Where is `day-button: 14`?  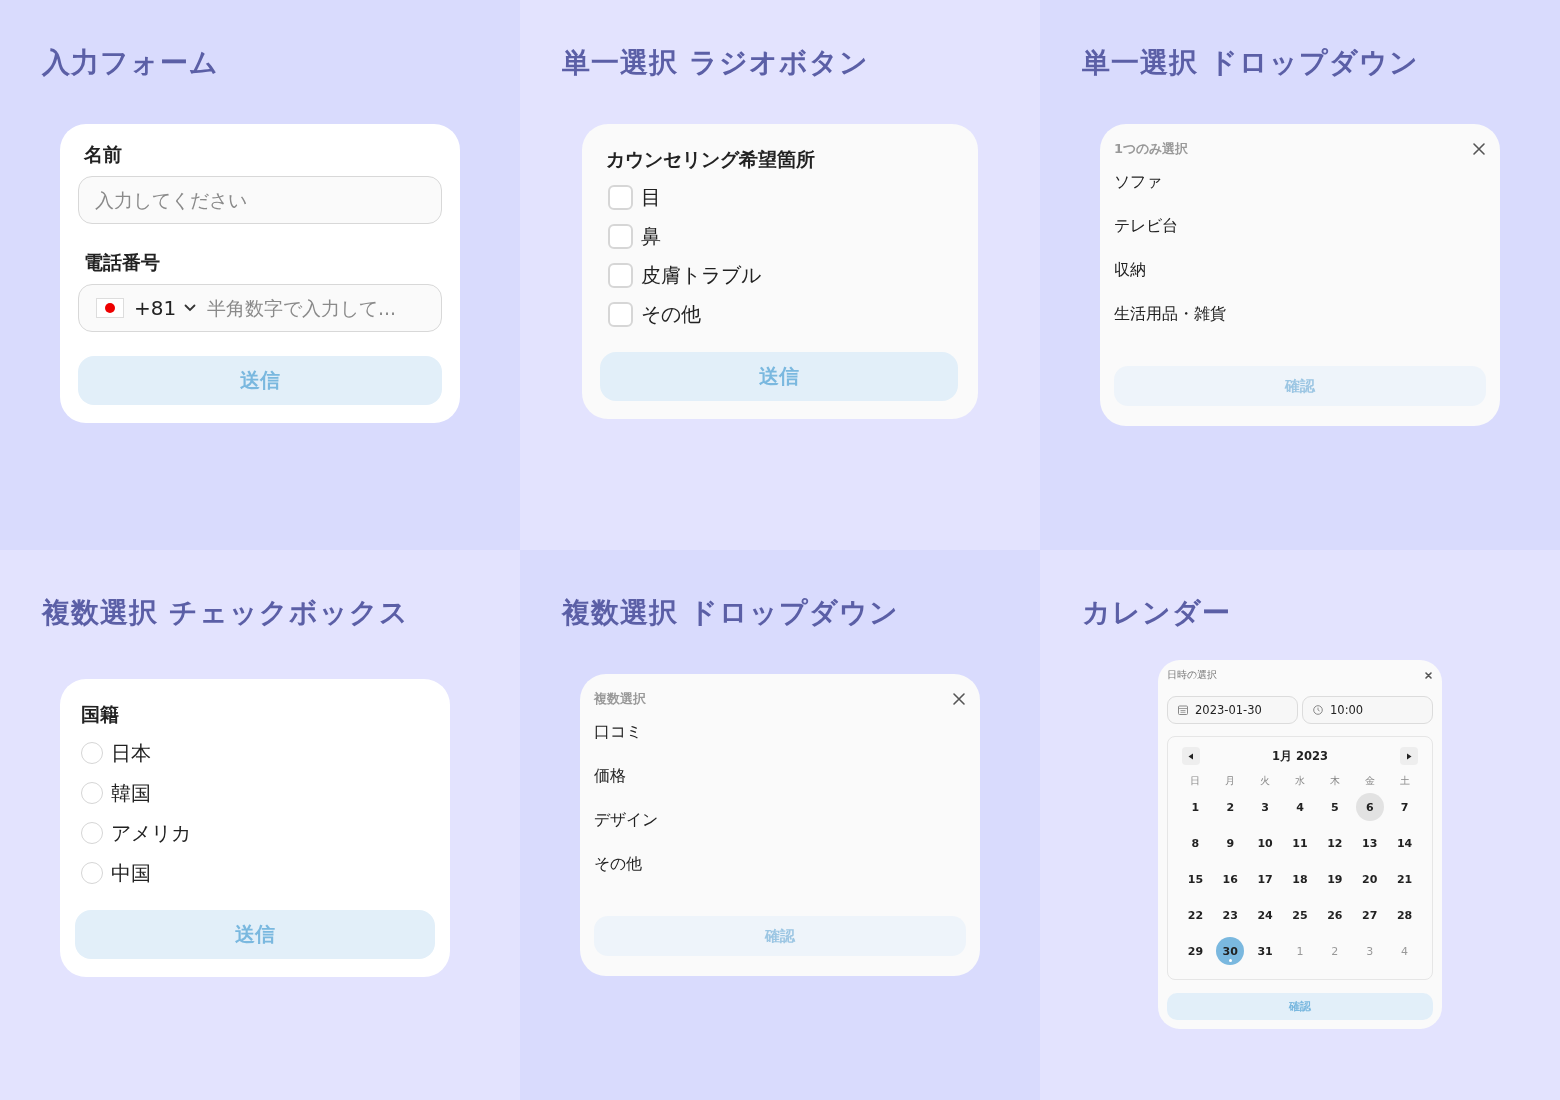
day-button: 14 is located at coordinates (1404, 843).